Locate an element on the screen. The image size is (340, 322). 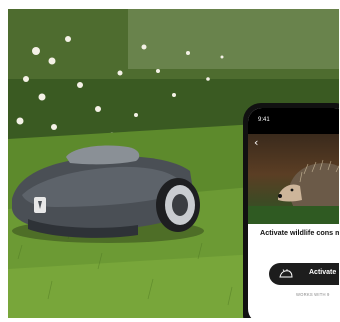
rear-wheel is located at coordinates (178, 205).